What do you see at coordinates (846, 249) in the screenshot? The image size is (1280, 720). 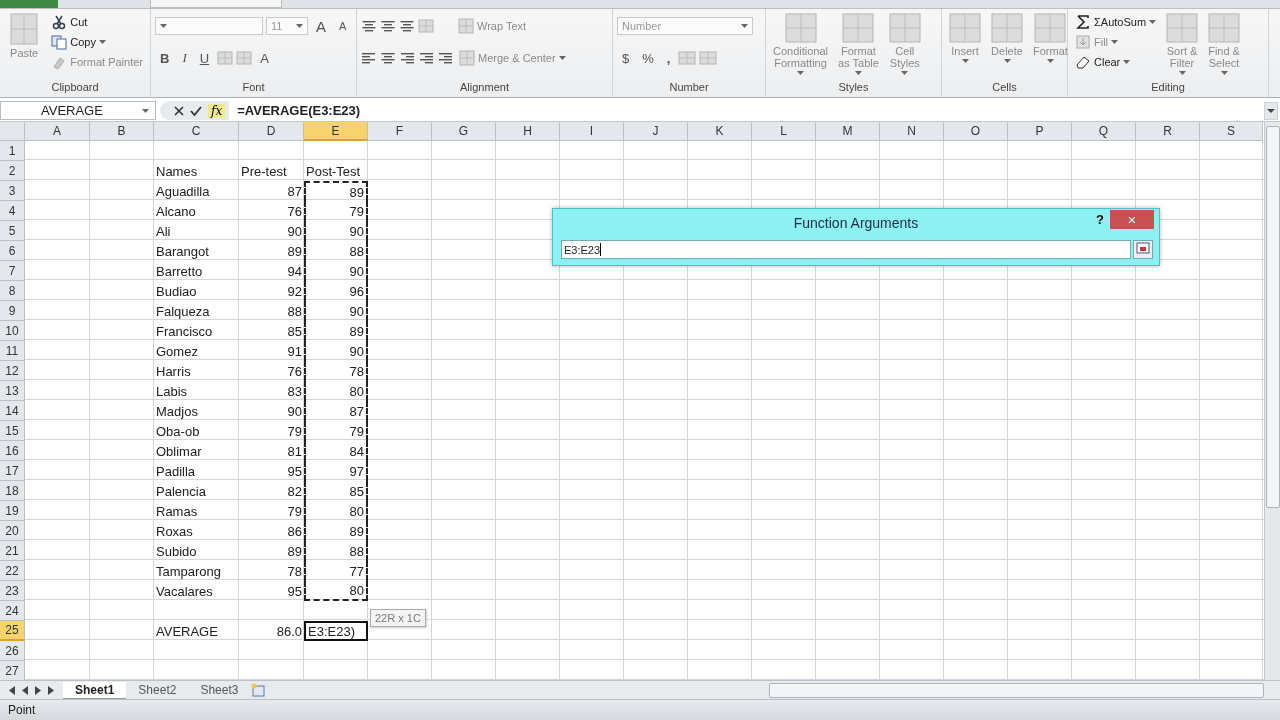 I see `range-input-field: E3:E23` at bounding box center [846, 249].